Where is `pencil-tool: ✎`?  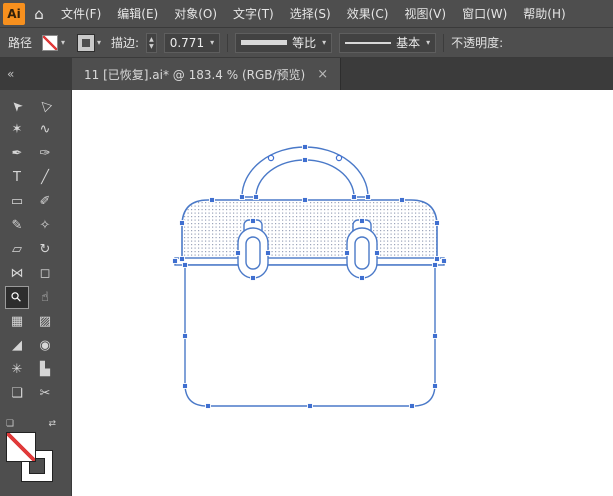
pencil-tool: ✎ is located at coordinates (17, 225).